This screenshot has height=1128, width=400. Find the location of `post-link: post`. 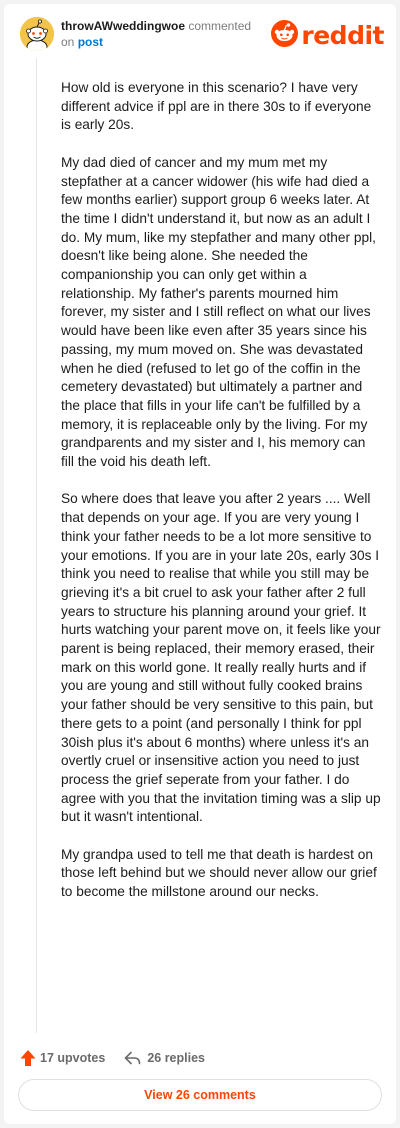

post-link: post is located at coordinates (90, 42).